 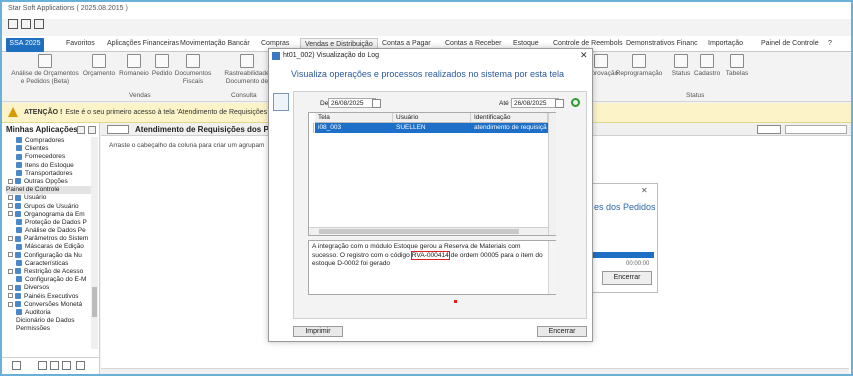 I want to click on sidebar-item-analise-dados: Análise de Dados Pe, so click(x=49, y=231).